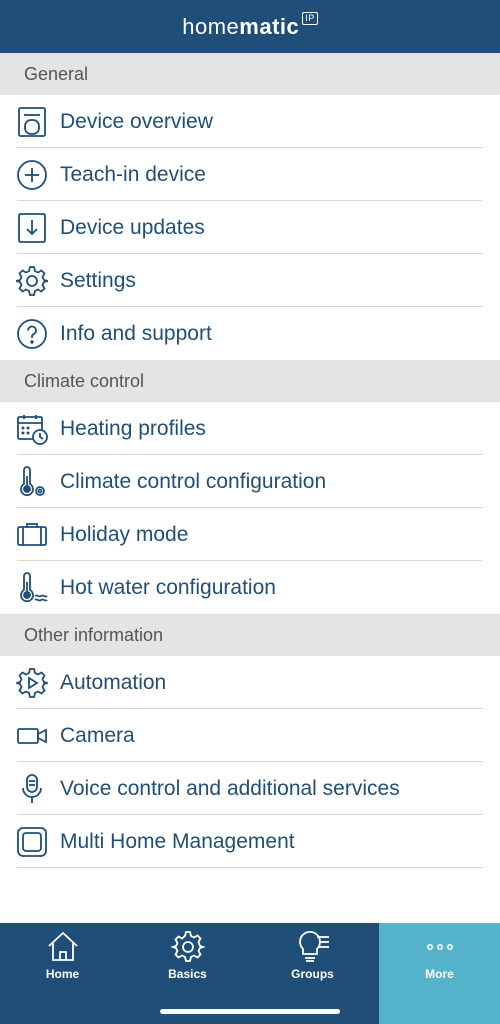  Describe the element at coordinates (250, 121) in the screenshot. I see `menu-item-device-overview: Device overview` at that location.